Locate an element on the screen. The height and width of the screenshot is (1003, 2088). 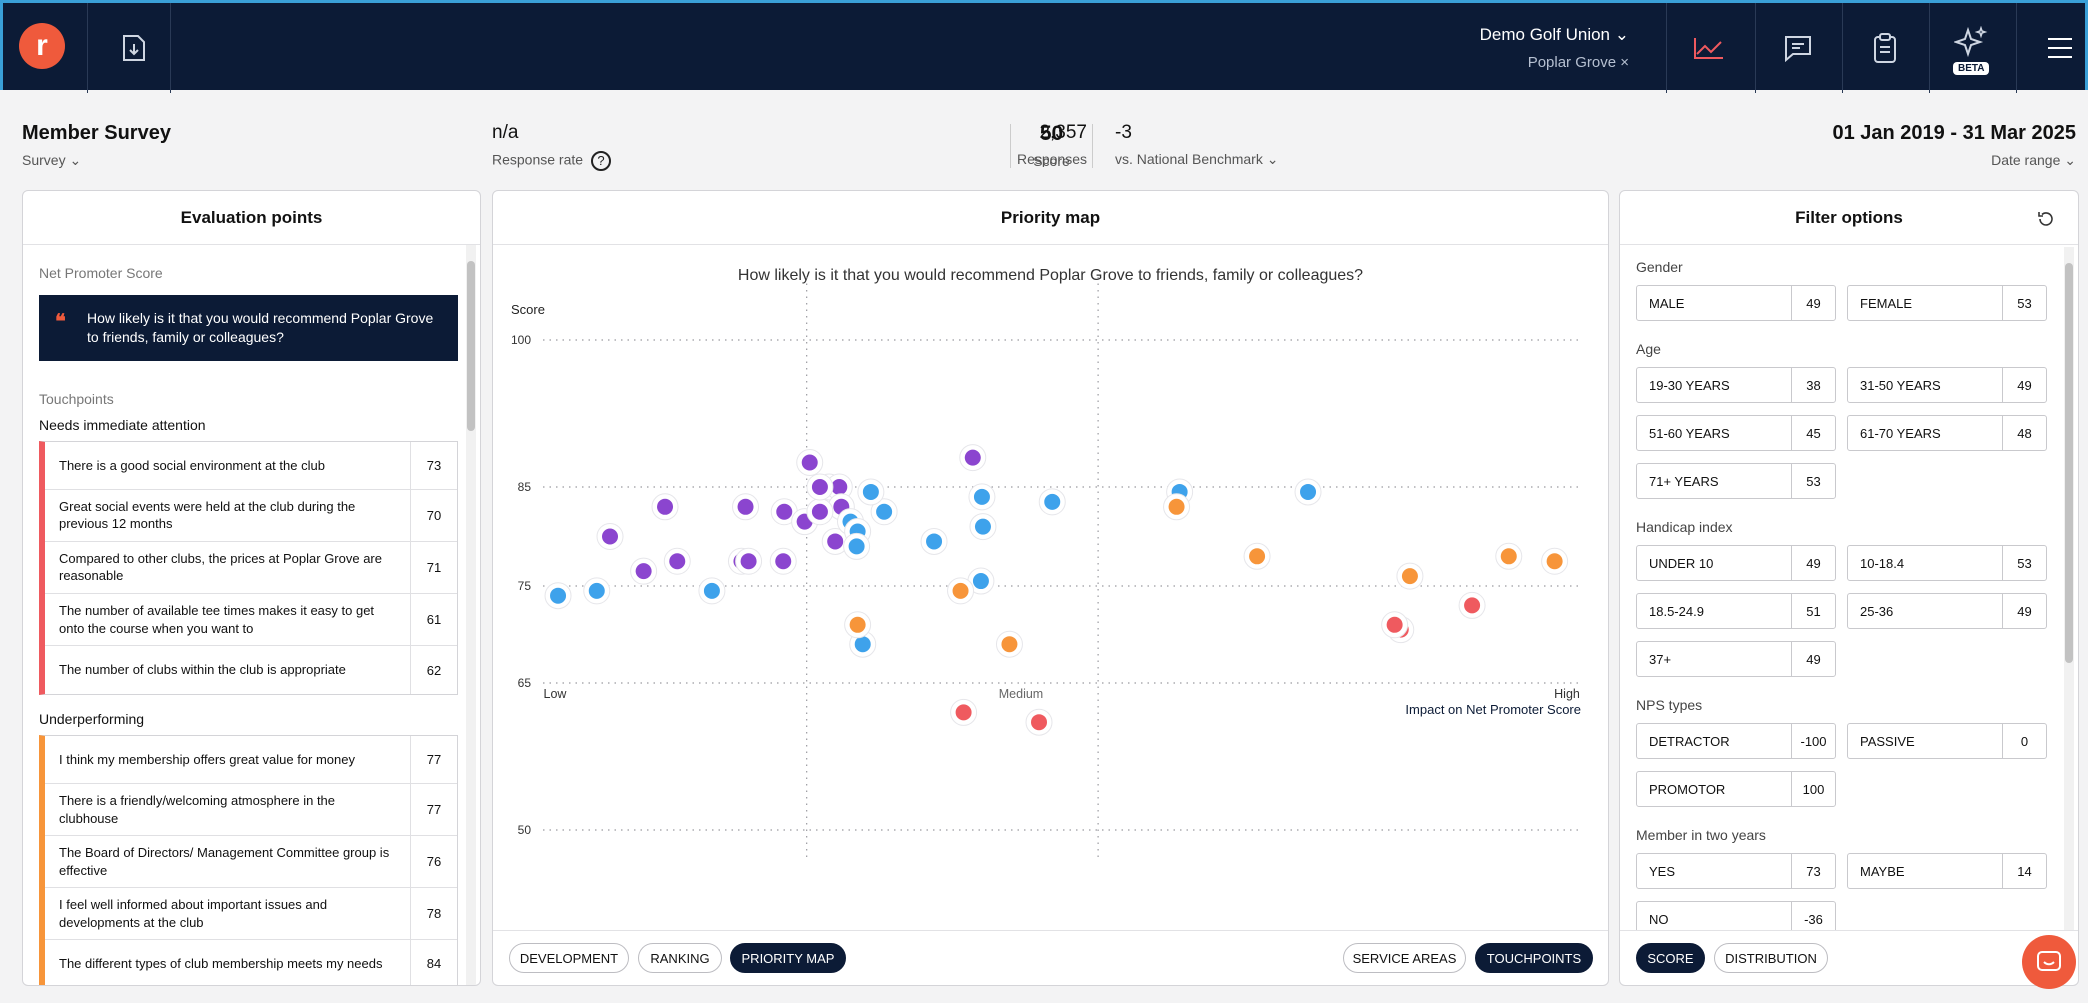
filter-group-label: Member in two years is located at coordinates (1701, 835).